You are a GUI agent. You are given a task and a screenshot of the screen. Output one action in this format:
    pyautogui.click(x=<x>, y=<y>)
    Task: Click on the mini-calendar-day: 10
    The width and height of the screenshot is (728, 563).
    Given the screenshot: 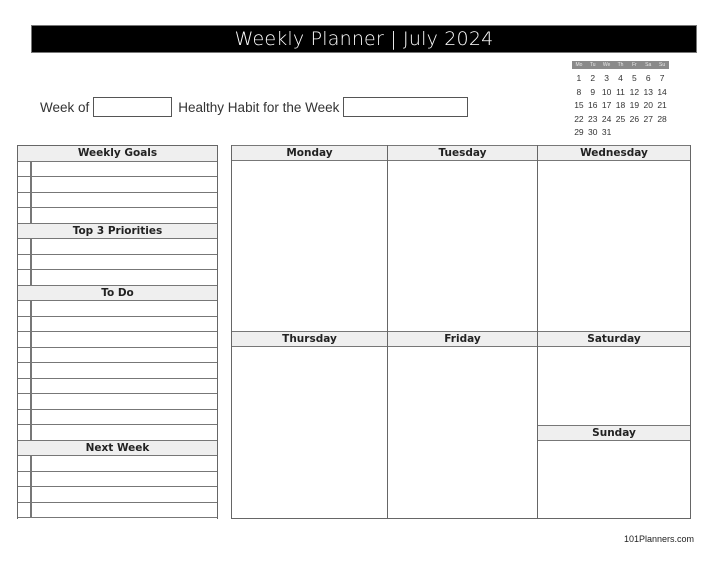 What is the action you would take?
    pyautogui.click(x=607, y=93)
    